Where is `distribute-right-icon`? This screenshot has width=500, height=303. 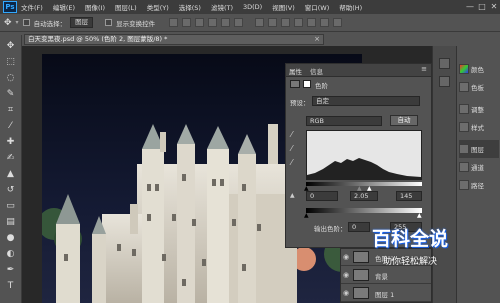 distribute-right-icon is located at coordinates (325, 22).